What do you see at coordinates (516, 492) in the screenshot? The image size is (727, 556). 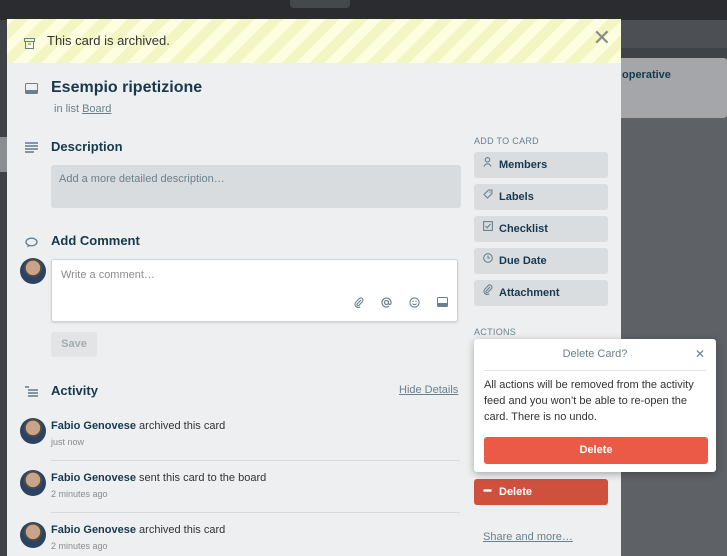 I see `delete-label: Delete` at bounding box center [516, 492].